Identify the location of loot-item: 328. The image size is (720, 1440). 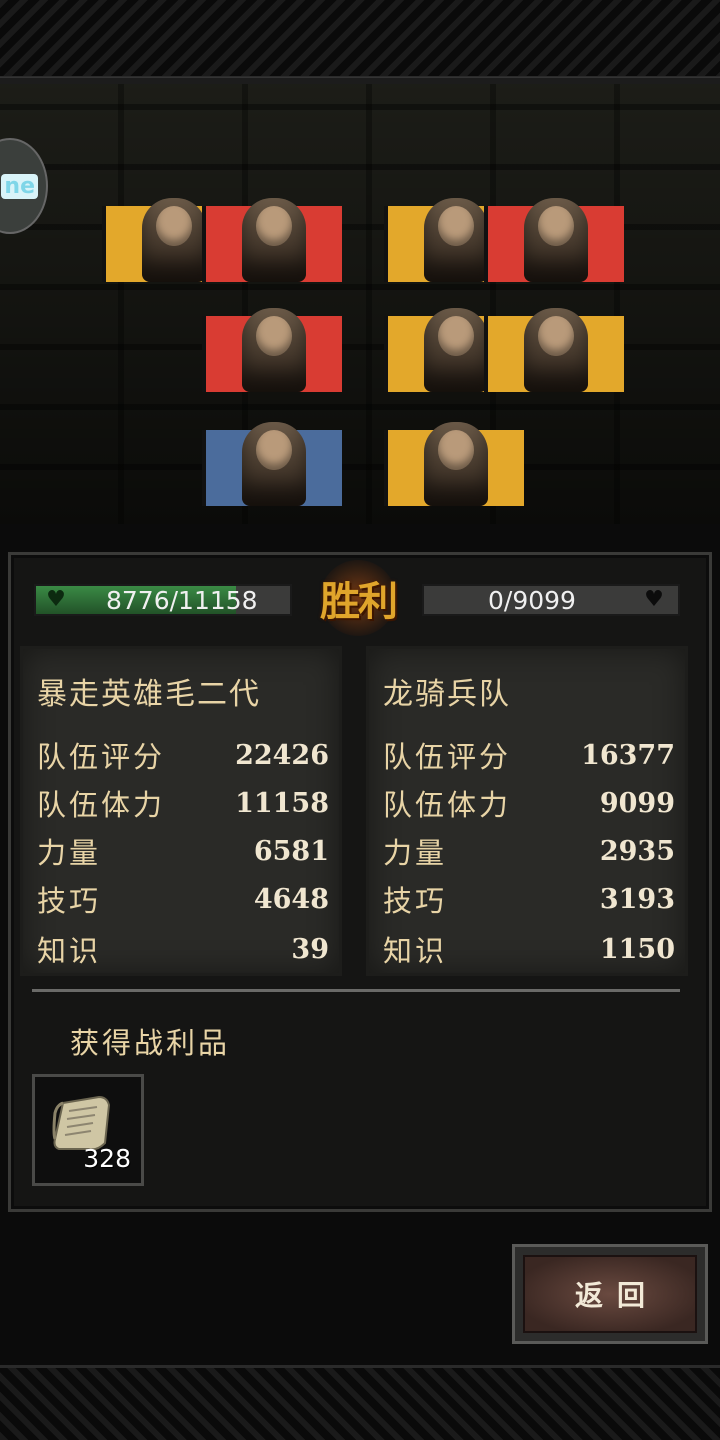
(88, 1130).